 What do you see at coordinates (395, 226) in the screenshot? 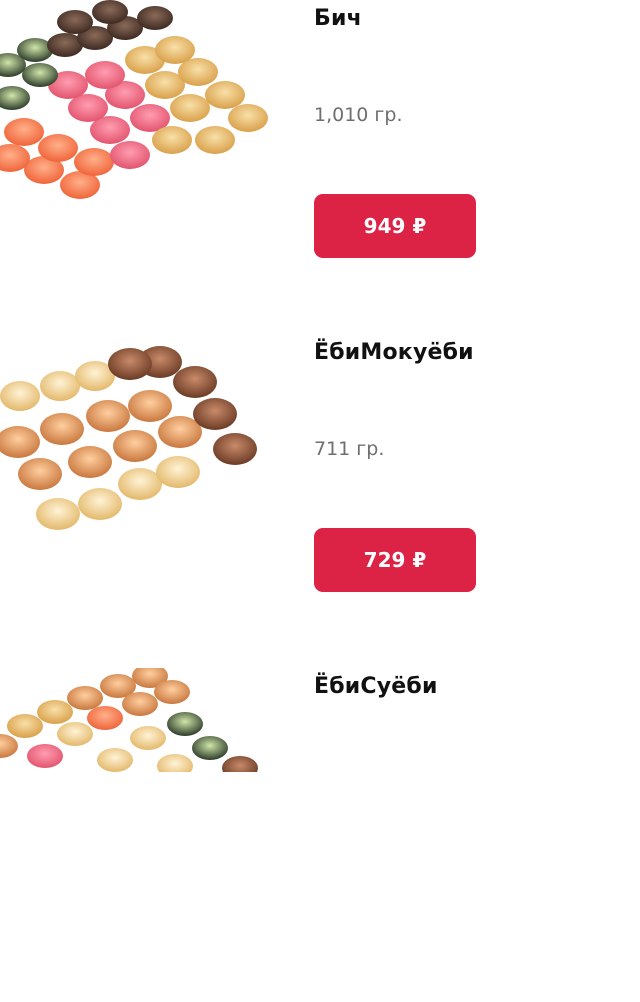
I see `price-button: 949 ₽` at bounding box center [395, 226].